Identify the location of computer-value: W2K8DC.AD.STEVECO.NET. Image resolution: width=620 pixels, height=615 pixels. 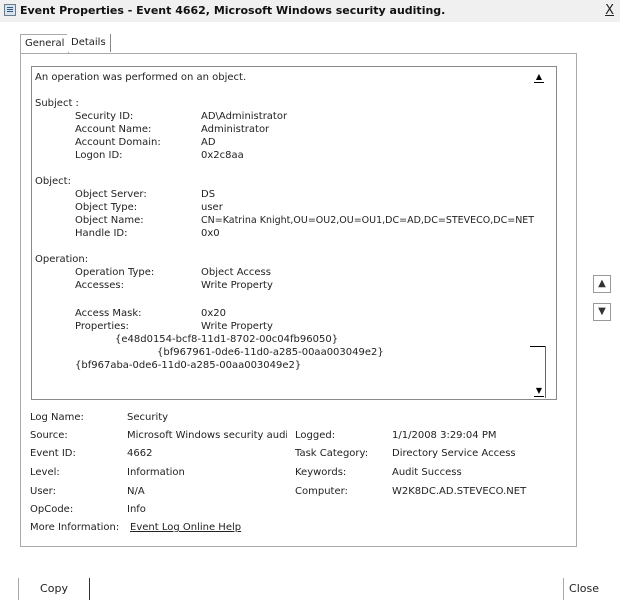
(459, 491).